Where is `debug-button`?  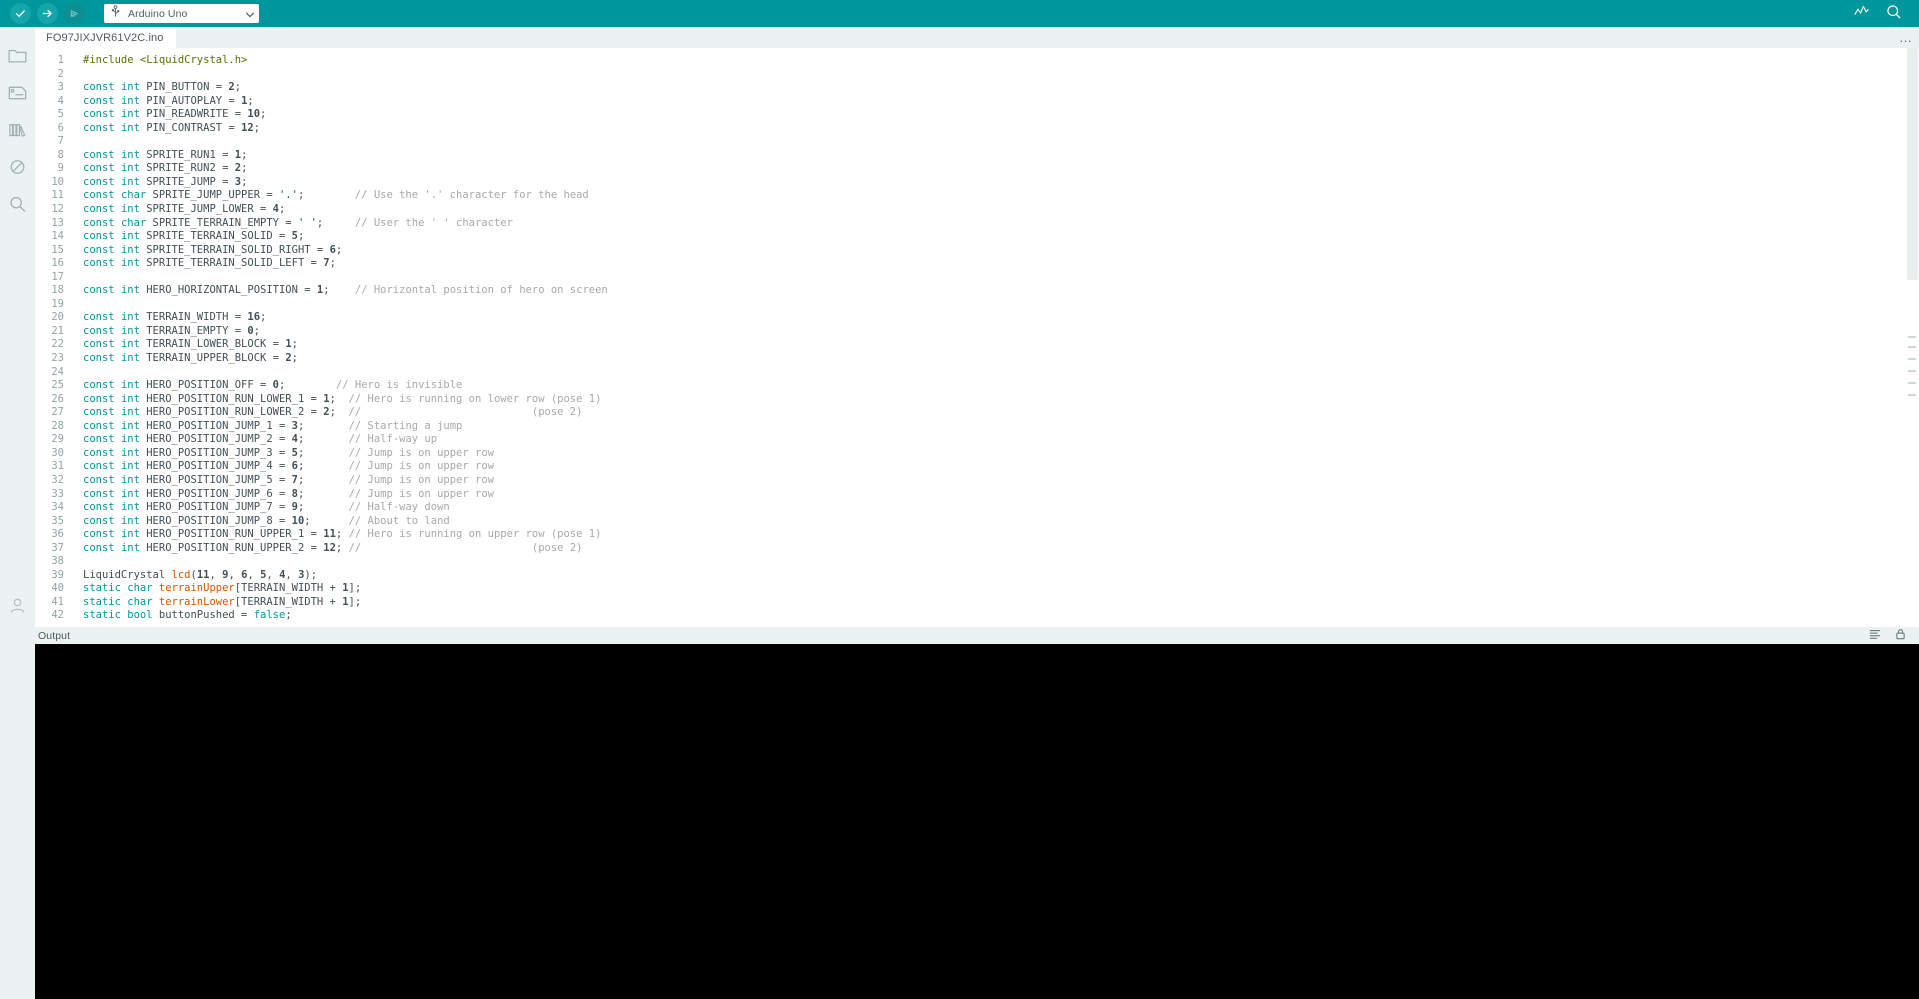 debug-button is located at coordinates (74, 13).